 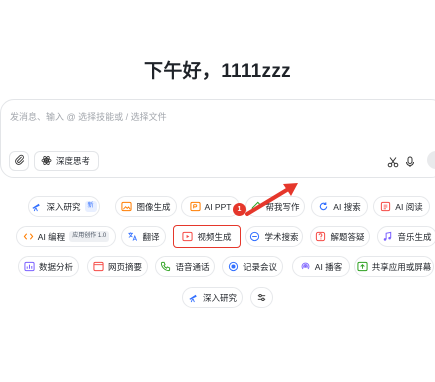 What do you see at coordinates (29, 266) in the screenshot?
I see `chart-icon` at bounding box center [29, 266].